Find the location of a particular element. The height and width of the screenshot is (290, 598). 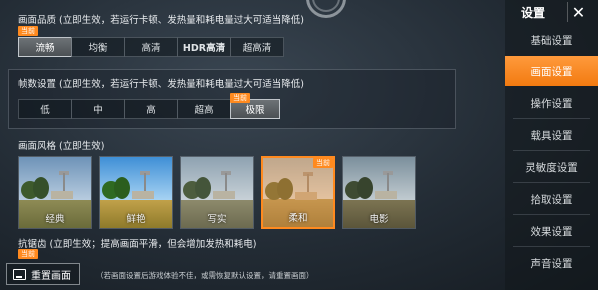

quality-option-smooth: 流畅 is located at coordinates (45, 47).